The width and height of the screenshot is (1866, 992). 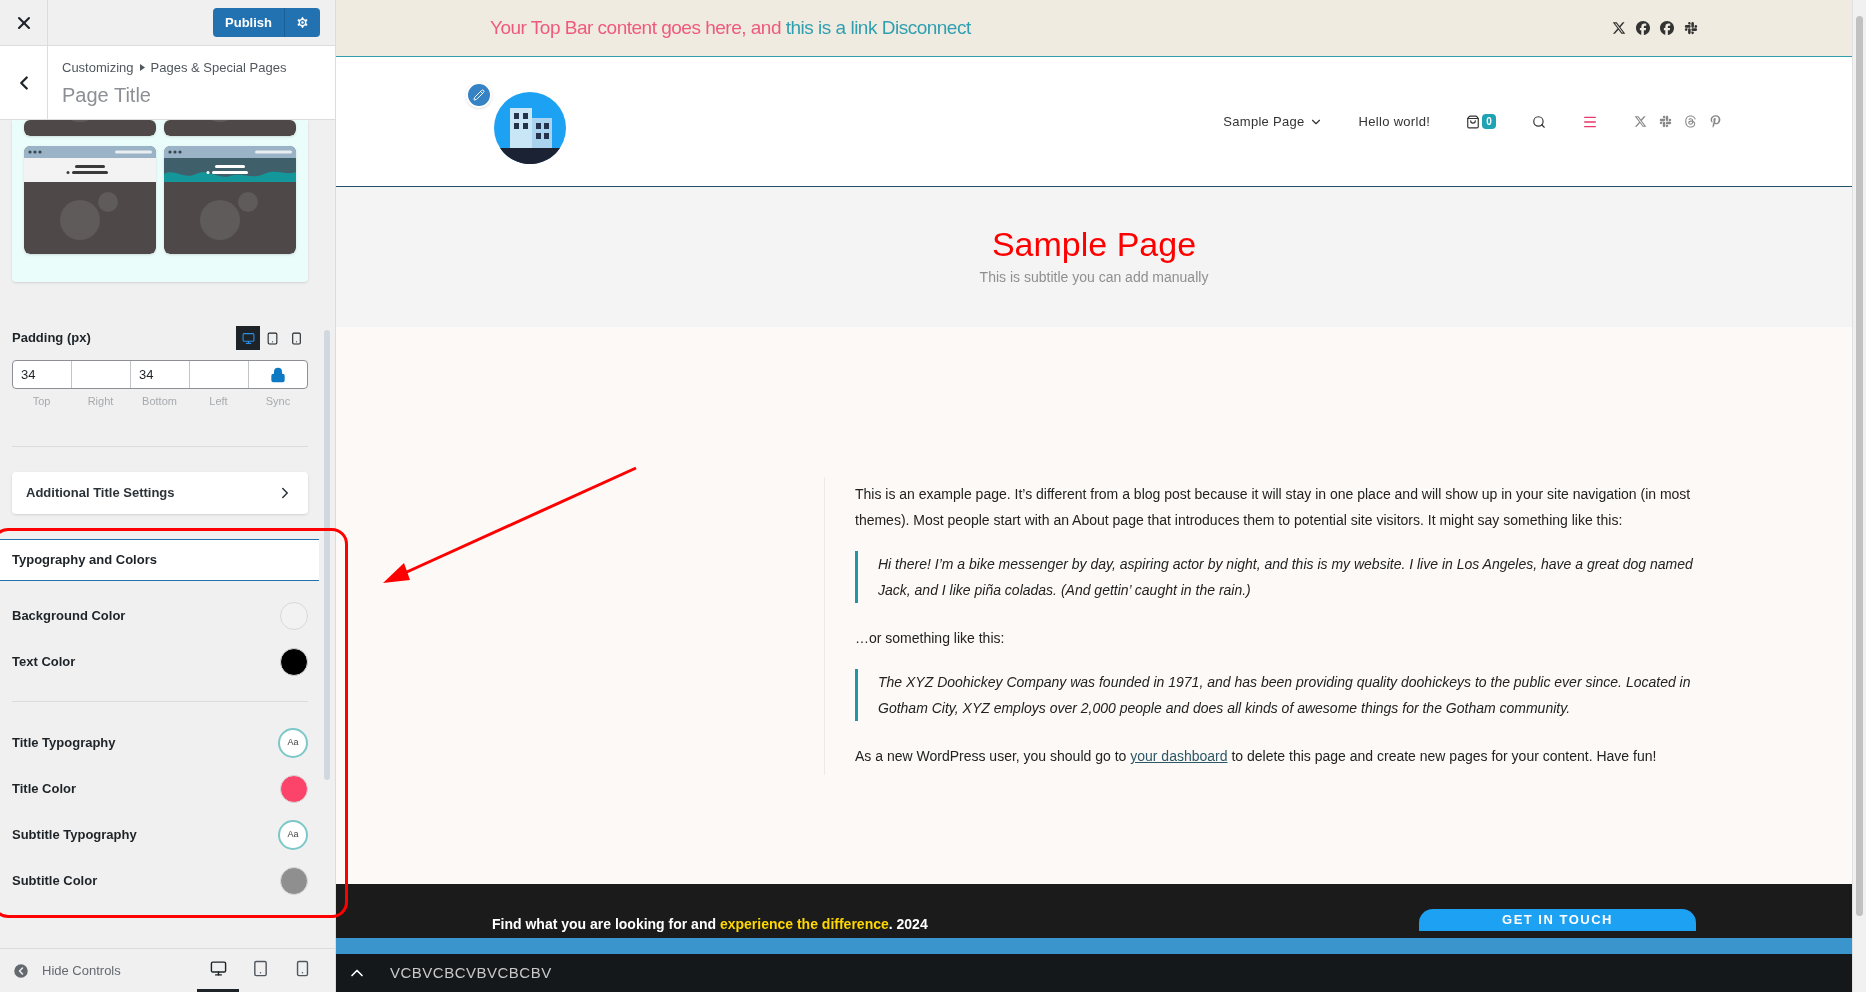 What do you see at coordinates (1278, 695) in the screenshot?
I see `quote-text: The XYZ Doohickey Company was founded in 1971, and has been providing quality doohickeys to the public ever since. Located in Gotham City, XYZ employs over 2,000 people and does all kinds of awesome things for the Gotham community.` at bounding box center [1278, 695].